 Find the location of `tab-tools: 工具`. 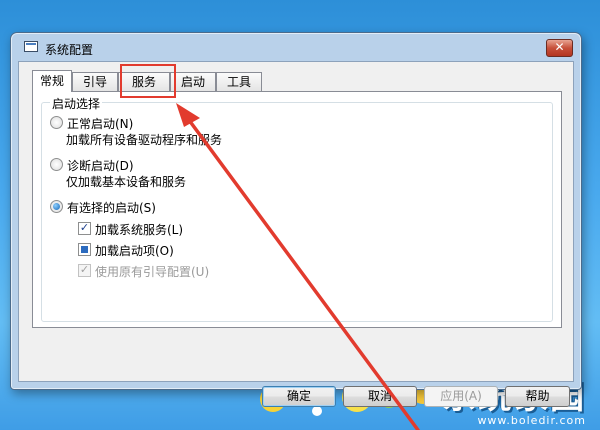

tab-tools: 工具 is located at coordinates (239, 81).